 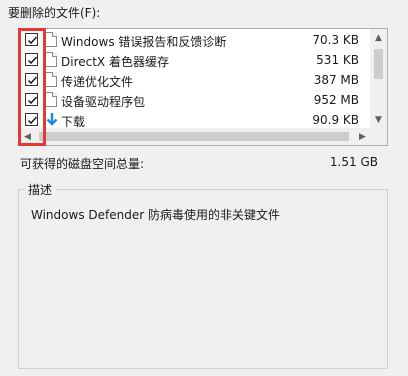 What do you see at coordinates (378, 136) in the screenshot?
I see `scrollbar-corner` at bounding box center [378, 136].